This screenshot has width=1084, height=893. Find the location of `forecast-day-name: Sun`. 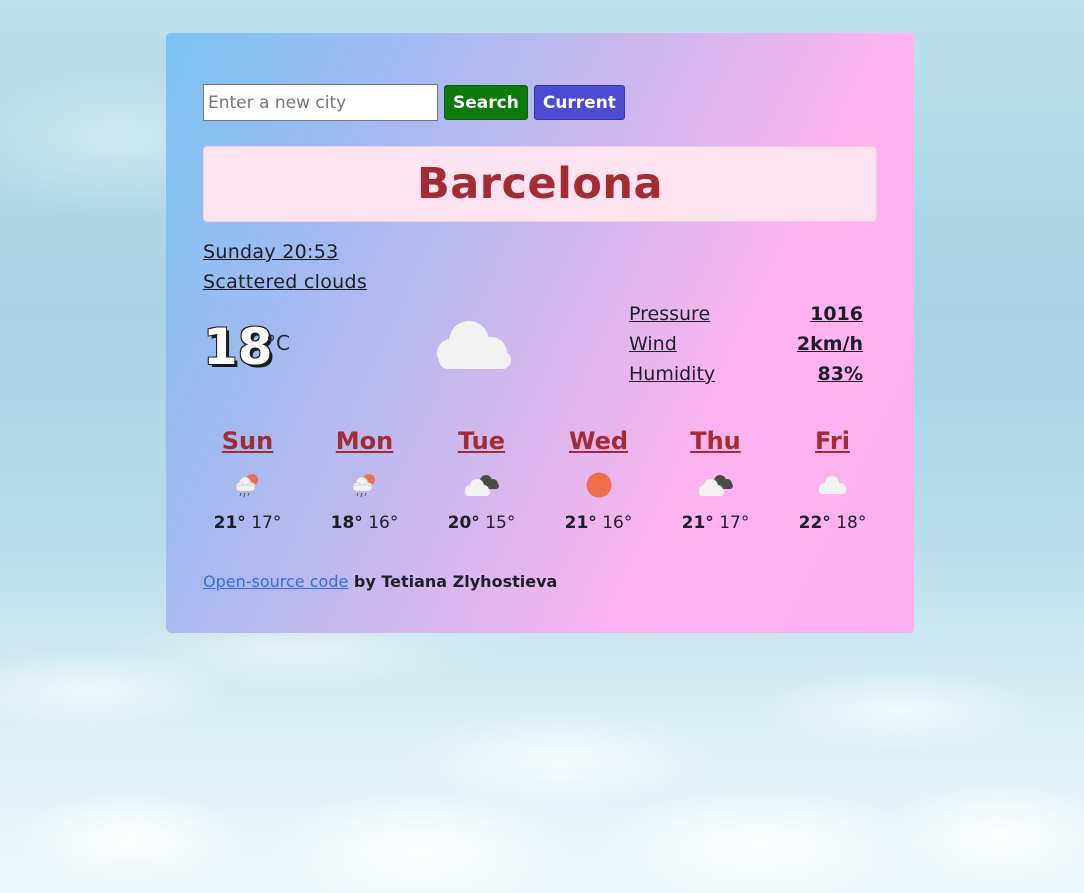

forecast-day-name: Sun is located at coordinates (247, 441).